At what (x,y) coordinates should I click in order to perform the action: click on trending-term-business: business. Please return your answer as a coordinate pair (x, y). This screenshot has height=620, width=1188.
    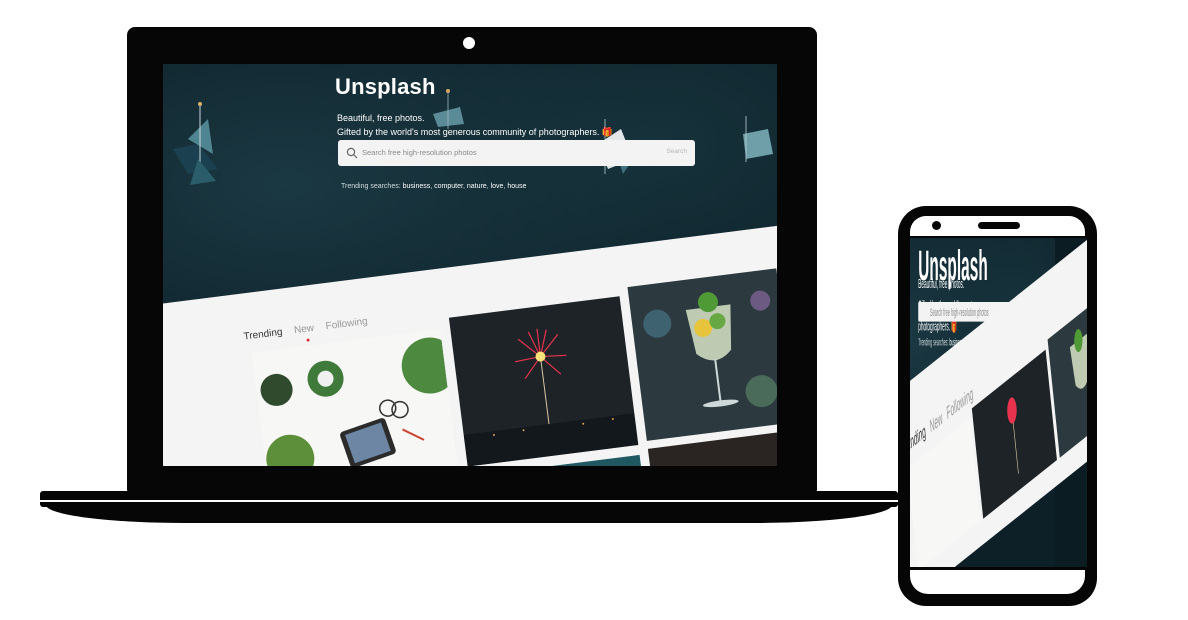
    Looking at the image, I should click on (417, 186).